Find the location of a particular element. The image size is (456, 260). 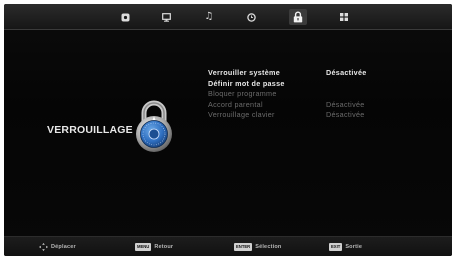

menu-item-label: Verrouillage clavier is located at coordinates (241, 115).